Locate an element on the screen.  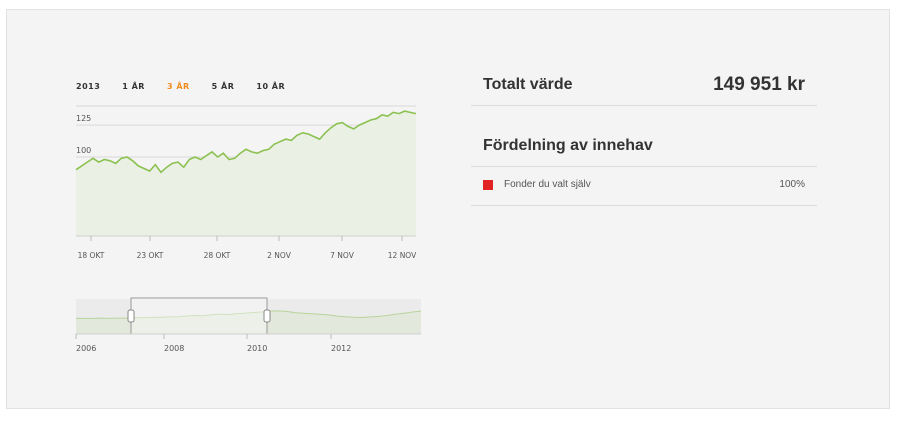
navigator-tick-label: 2012 is located at coordinates (341, 348).